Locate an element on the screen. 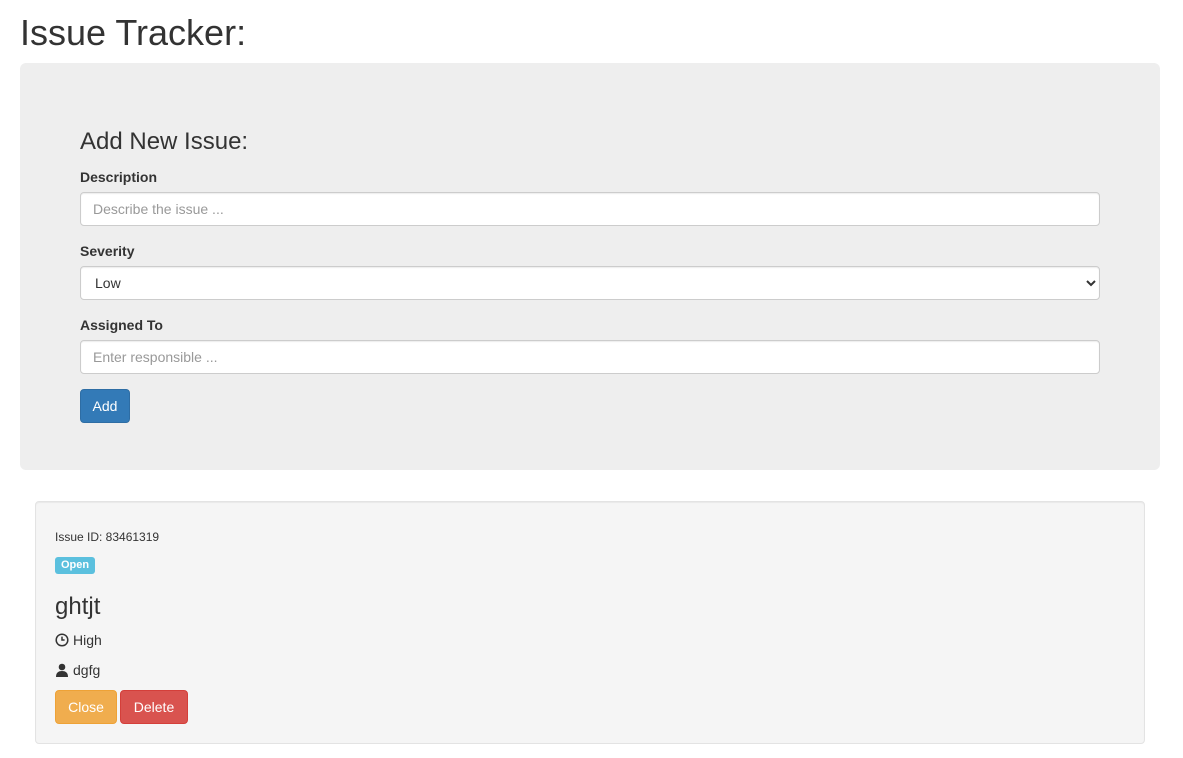  issue-assignee: dgfg is located at coordinates (87, 670).